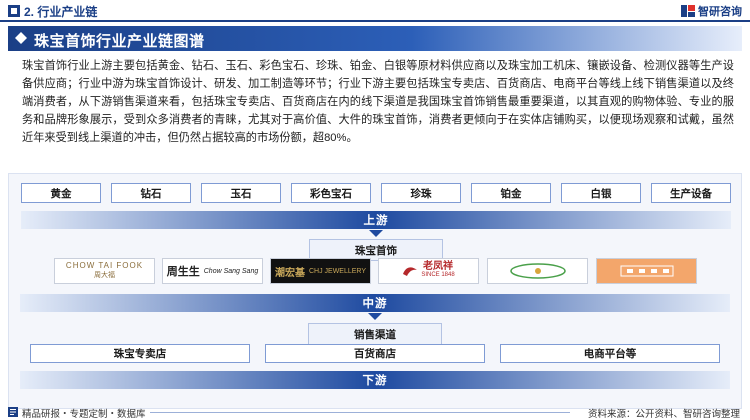  Describe the element at coordinates (610, 353) in the screenshot. I see `channel-ecommerce: 电商平台等` at that location.